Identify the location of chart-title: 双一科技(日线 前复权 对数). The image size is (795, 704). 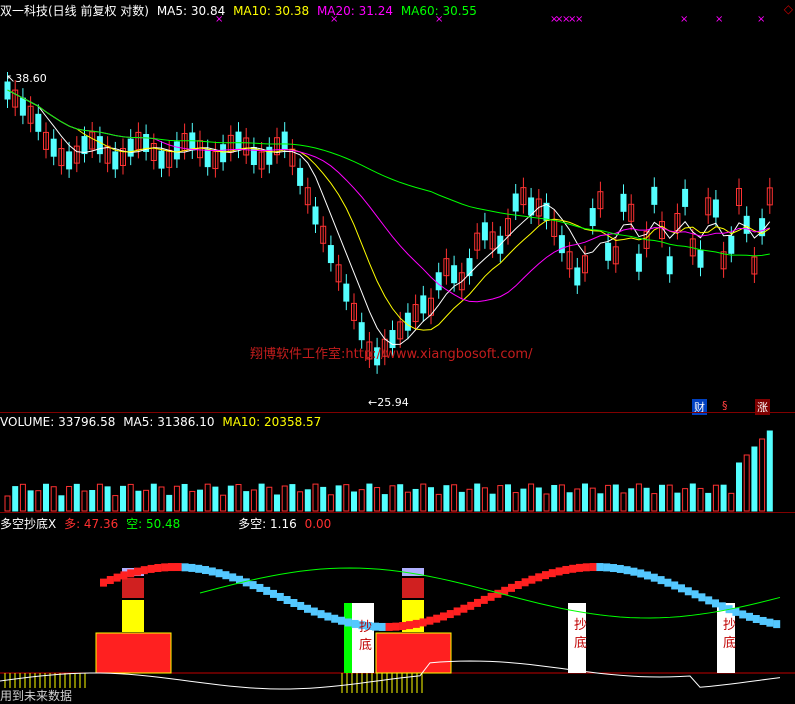
(74, 11).